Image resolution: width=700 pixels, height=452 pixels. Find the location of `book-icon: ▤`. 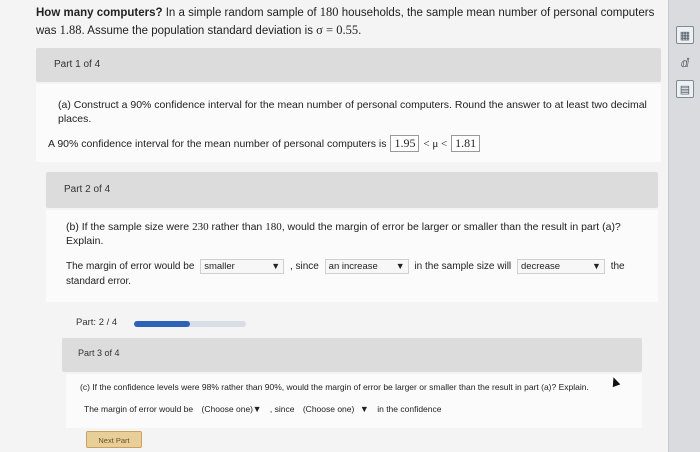

book-icon: ▤ is located at coordinates (685, 89).